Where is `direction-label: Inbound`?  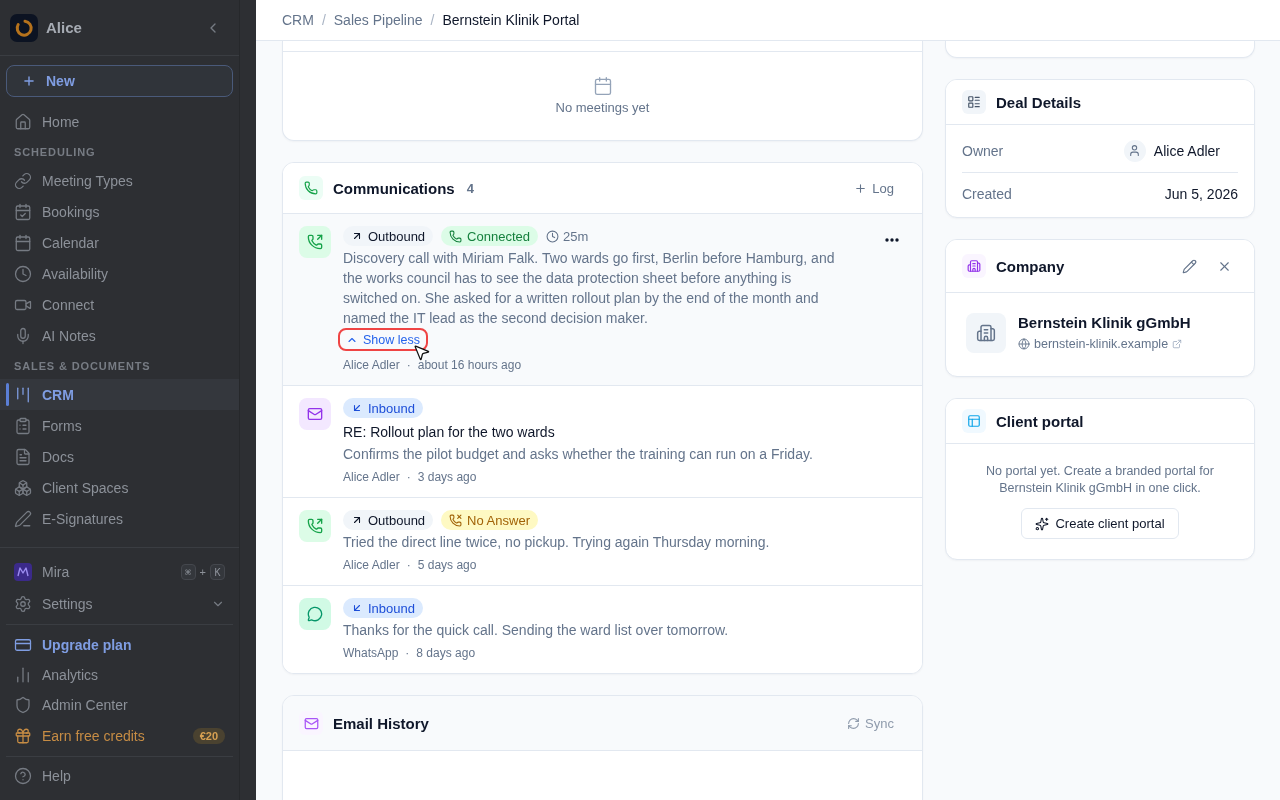 direction-label: Inbound is located at coordinates (391, 608).